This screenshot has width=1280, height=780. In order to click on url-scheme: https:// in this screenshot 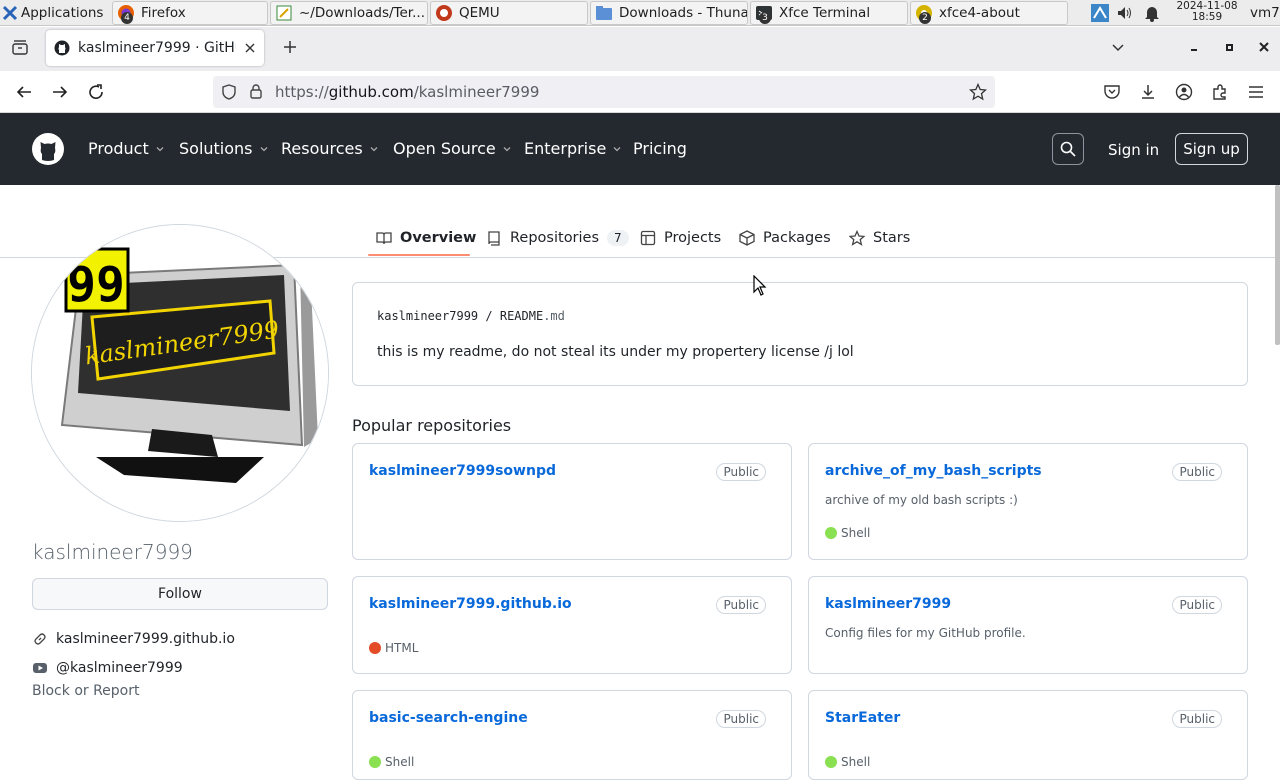, I will do `click(302, 92)`.